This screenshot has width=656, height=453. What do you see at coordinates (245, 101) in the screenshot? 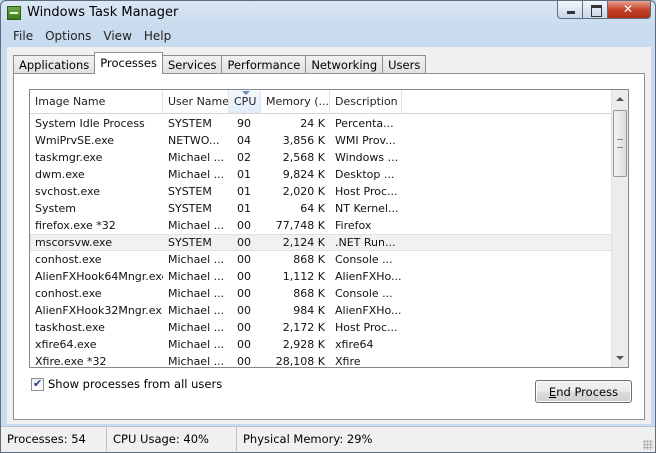
I see `column-cpu: CPU` at bounding box center [245, 101].